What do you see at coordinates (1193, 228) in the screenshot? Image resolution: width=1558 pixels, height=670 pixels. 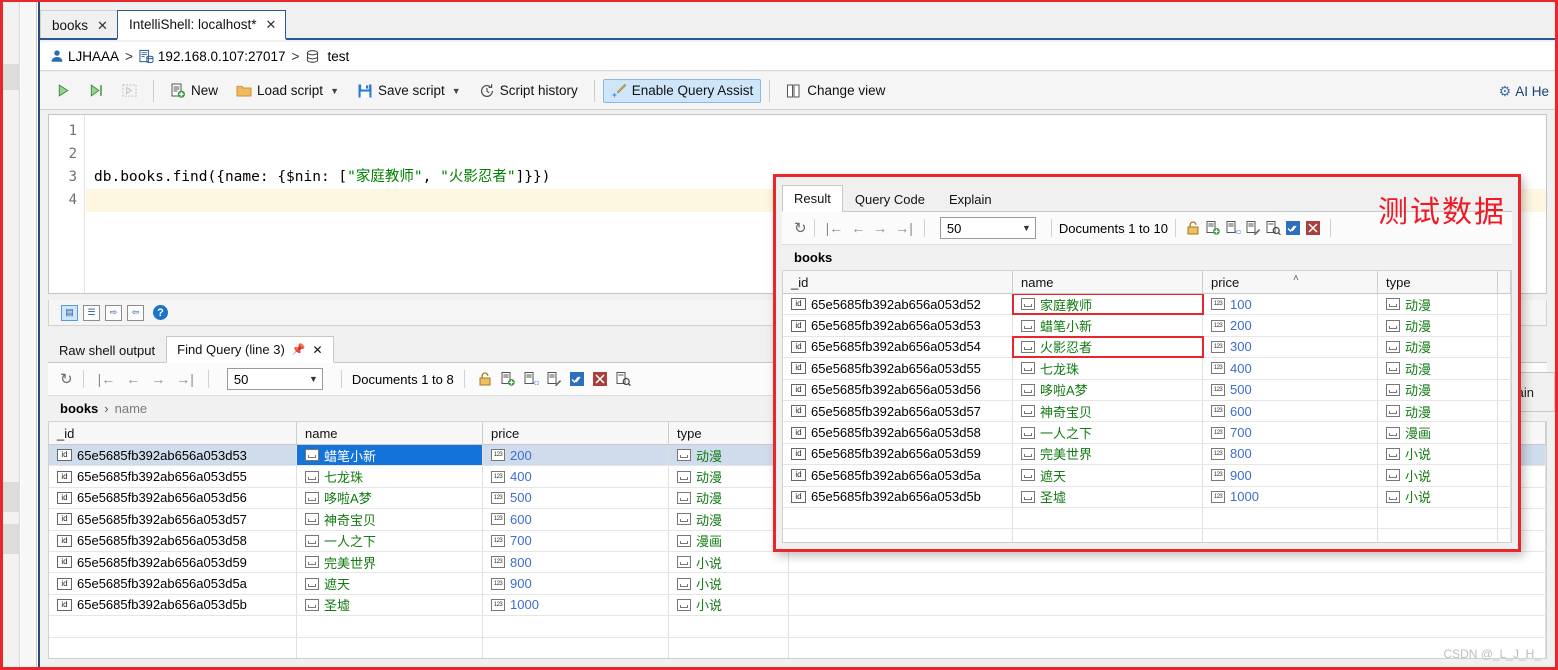 I see `lock-icon` at bounding box center [1193, 228].